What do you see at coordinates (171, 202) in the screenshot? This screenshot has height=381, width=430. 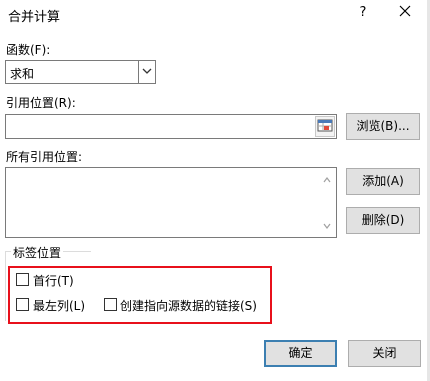 I see `all-references-list` at bounding box center [171, 202].